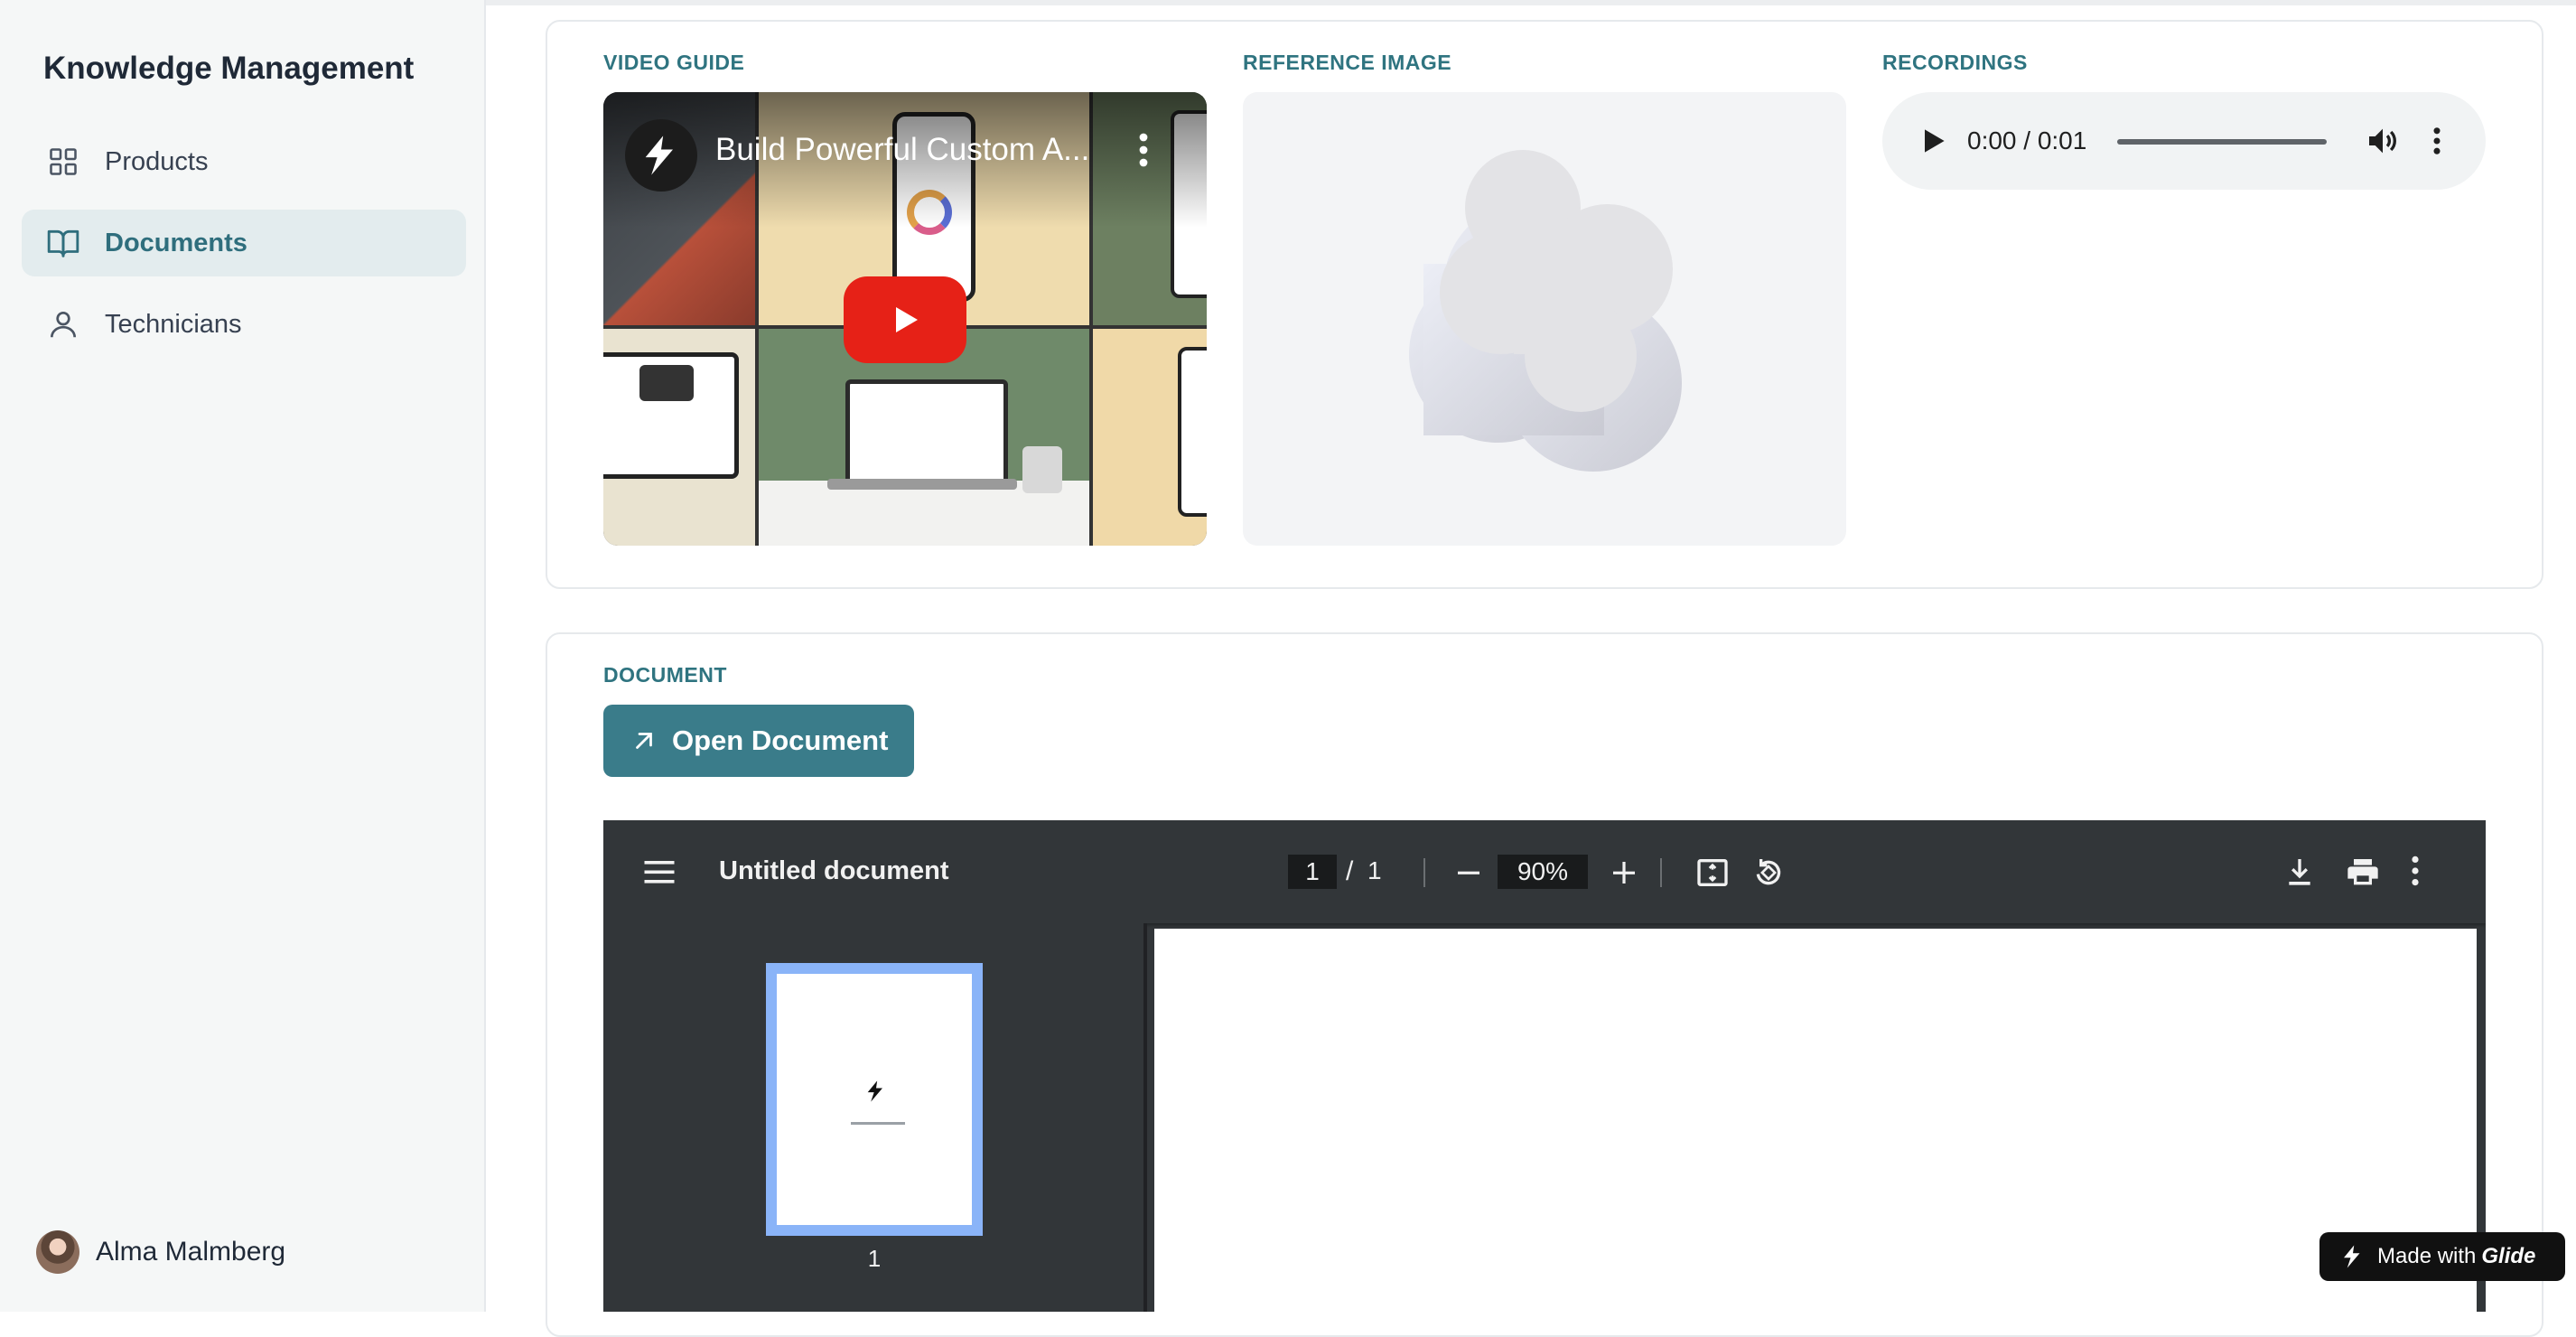 Image resolution: width=2576 pixels, height=1337 pixels. Describe the element at coordinates (780, 740) in the screenshot. I see `open-document-label: Open Document` at that location.